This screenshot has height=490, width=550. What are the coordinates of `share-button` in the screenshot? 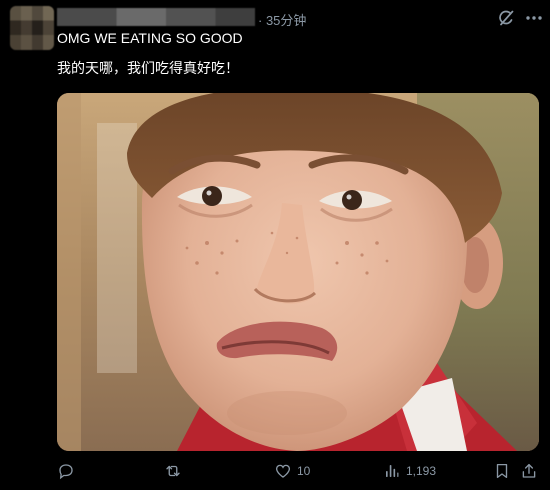 It's located at (529, 471).